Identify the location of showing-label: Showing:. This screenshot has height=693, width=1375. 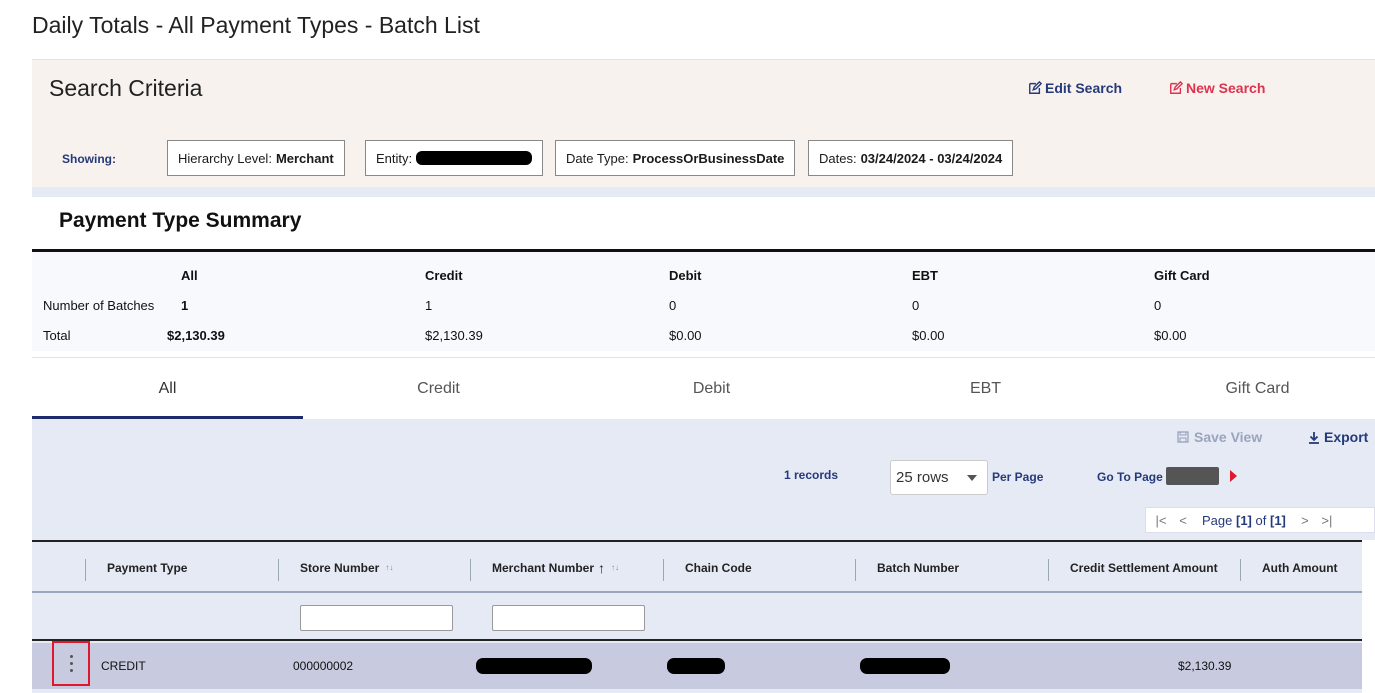
(89, 159).